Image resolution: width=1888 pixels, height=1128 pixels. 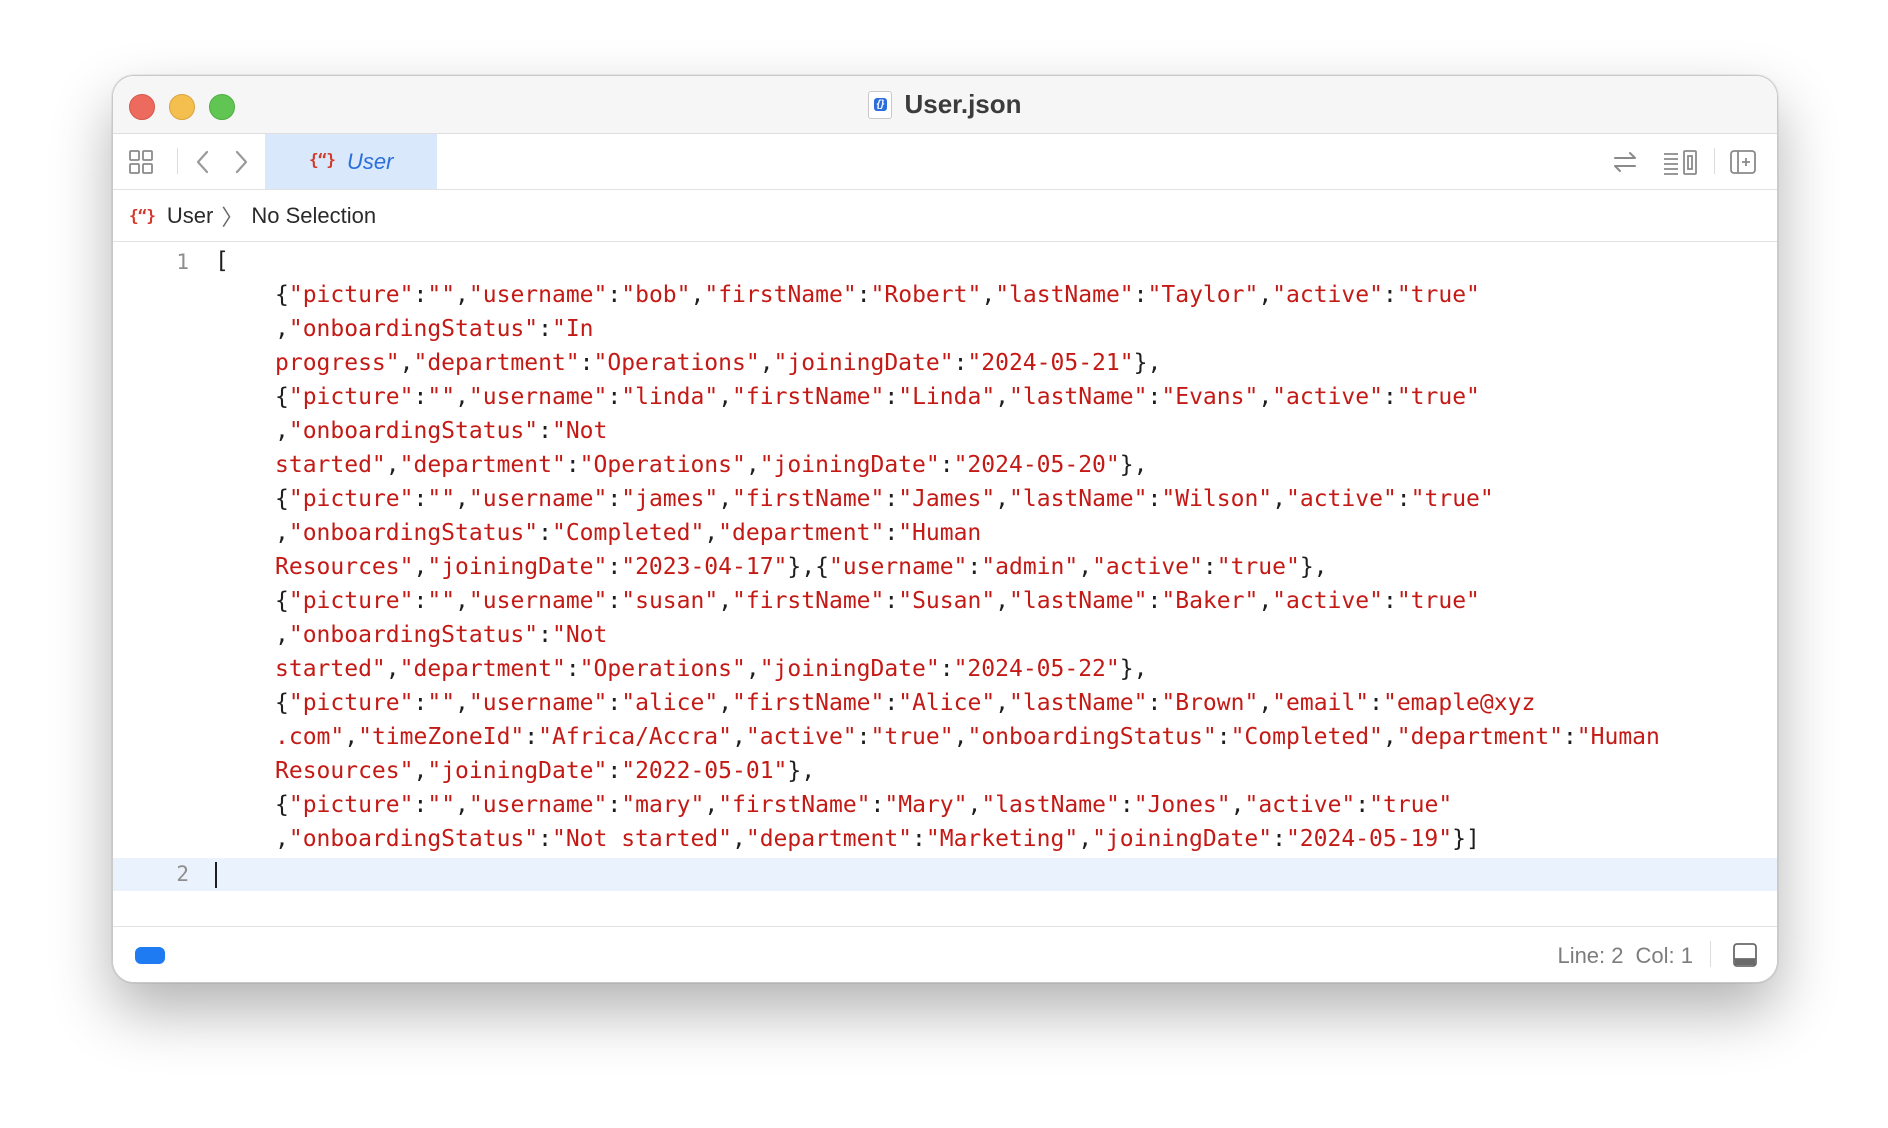 What do you see at coordinates (1664, 955) in the screenshot?
I see `col-readout: Col: 1` at bounding box center [1664, 955].